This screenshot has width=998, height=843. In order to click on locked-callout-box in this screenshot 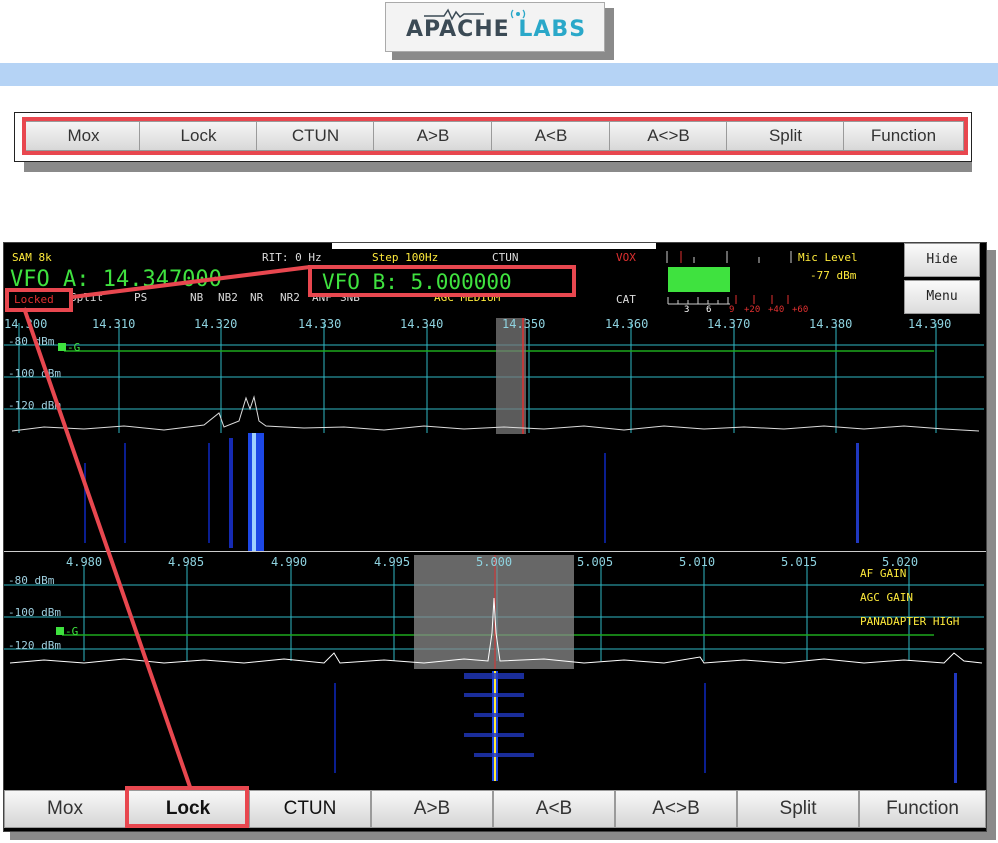, I will do `click(39, 300)`.